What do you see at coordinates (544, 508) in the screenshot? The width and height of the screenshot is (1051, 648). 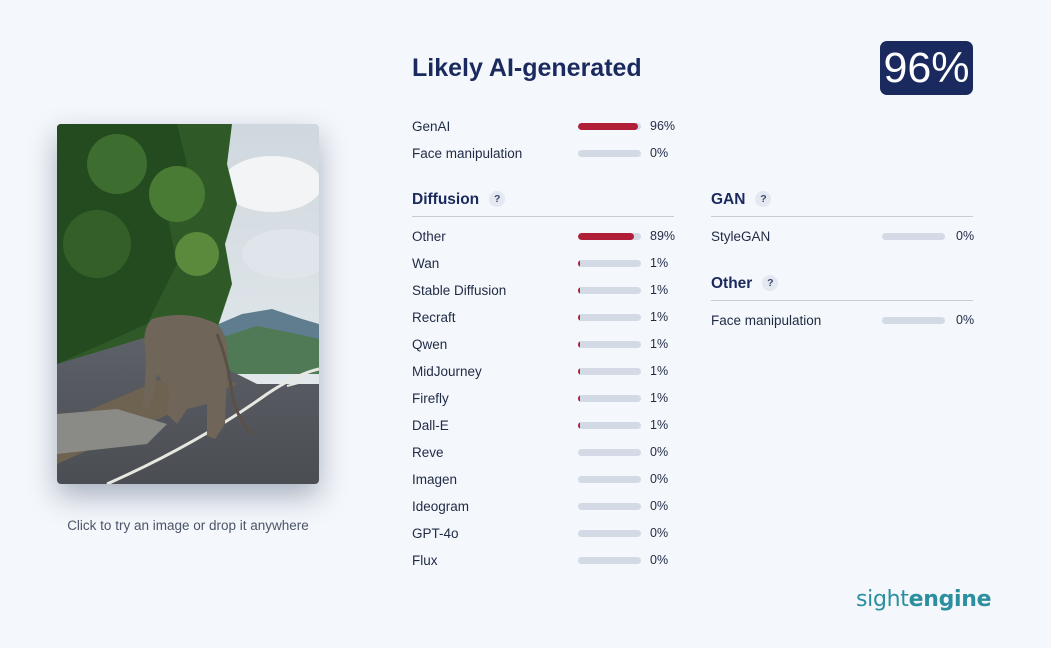 I see `model-row: Ideogram 0%` at bounding box center [544, 508].